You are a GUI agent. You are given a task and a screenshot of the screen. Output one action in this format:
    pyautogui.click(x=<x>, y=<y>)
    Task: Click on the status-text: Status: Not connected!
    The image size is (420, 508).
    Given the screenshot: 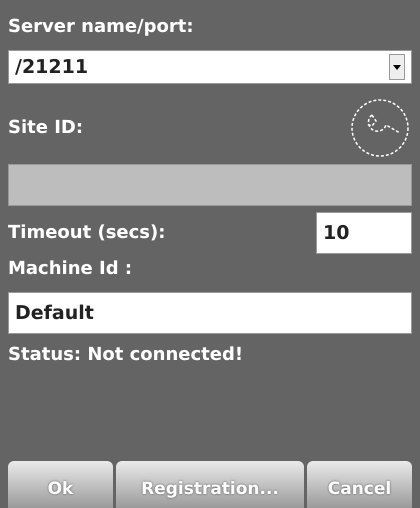 What is the action you would take?
    pyautogui.click(x=126, y=355)
    